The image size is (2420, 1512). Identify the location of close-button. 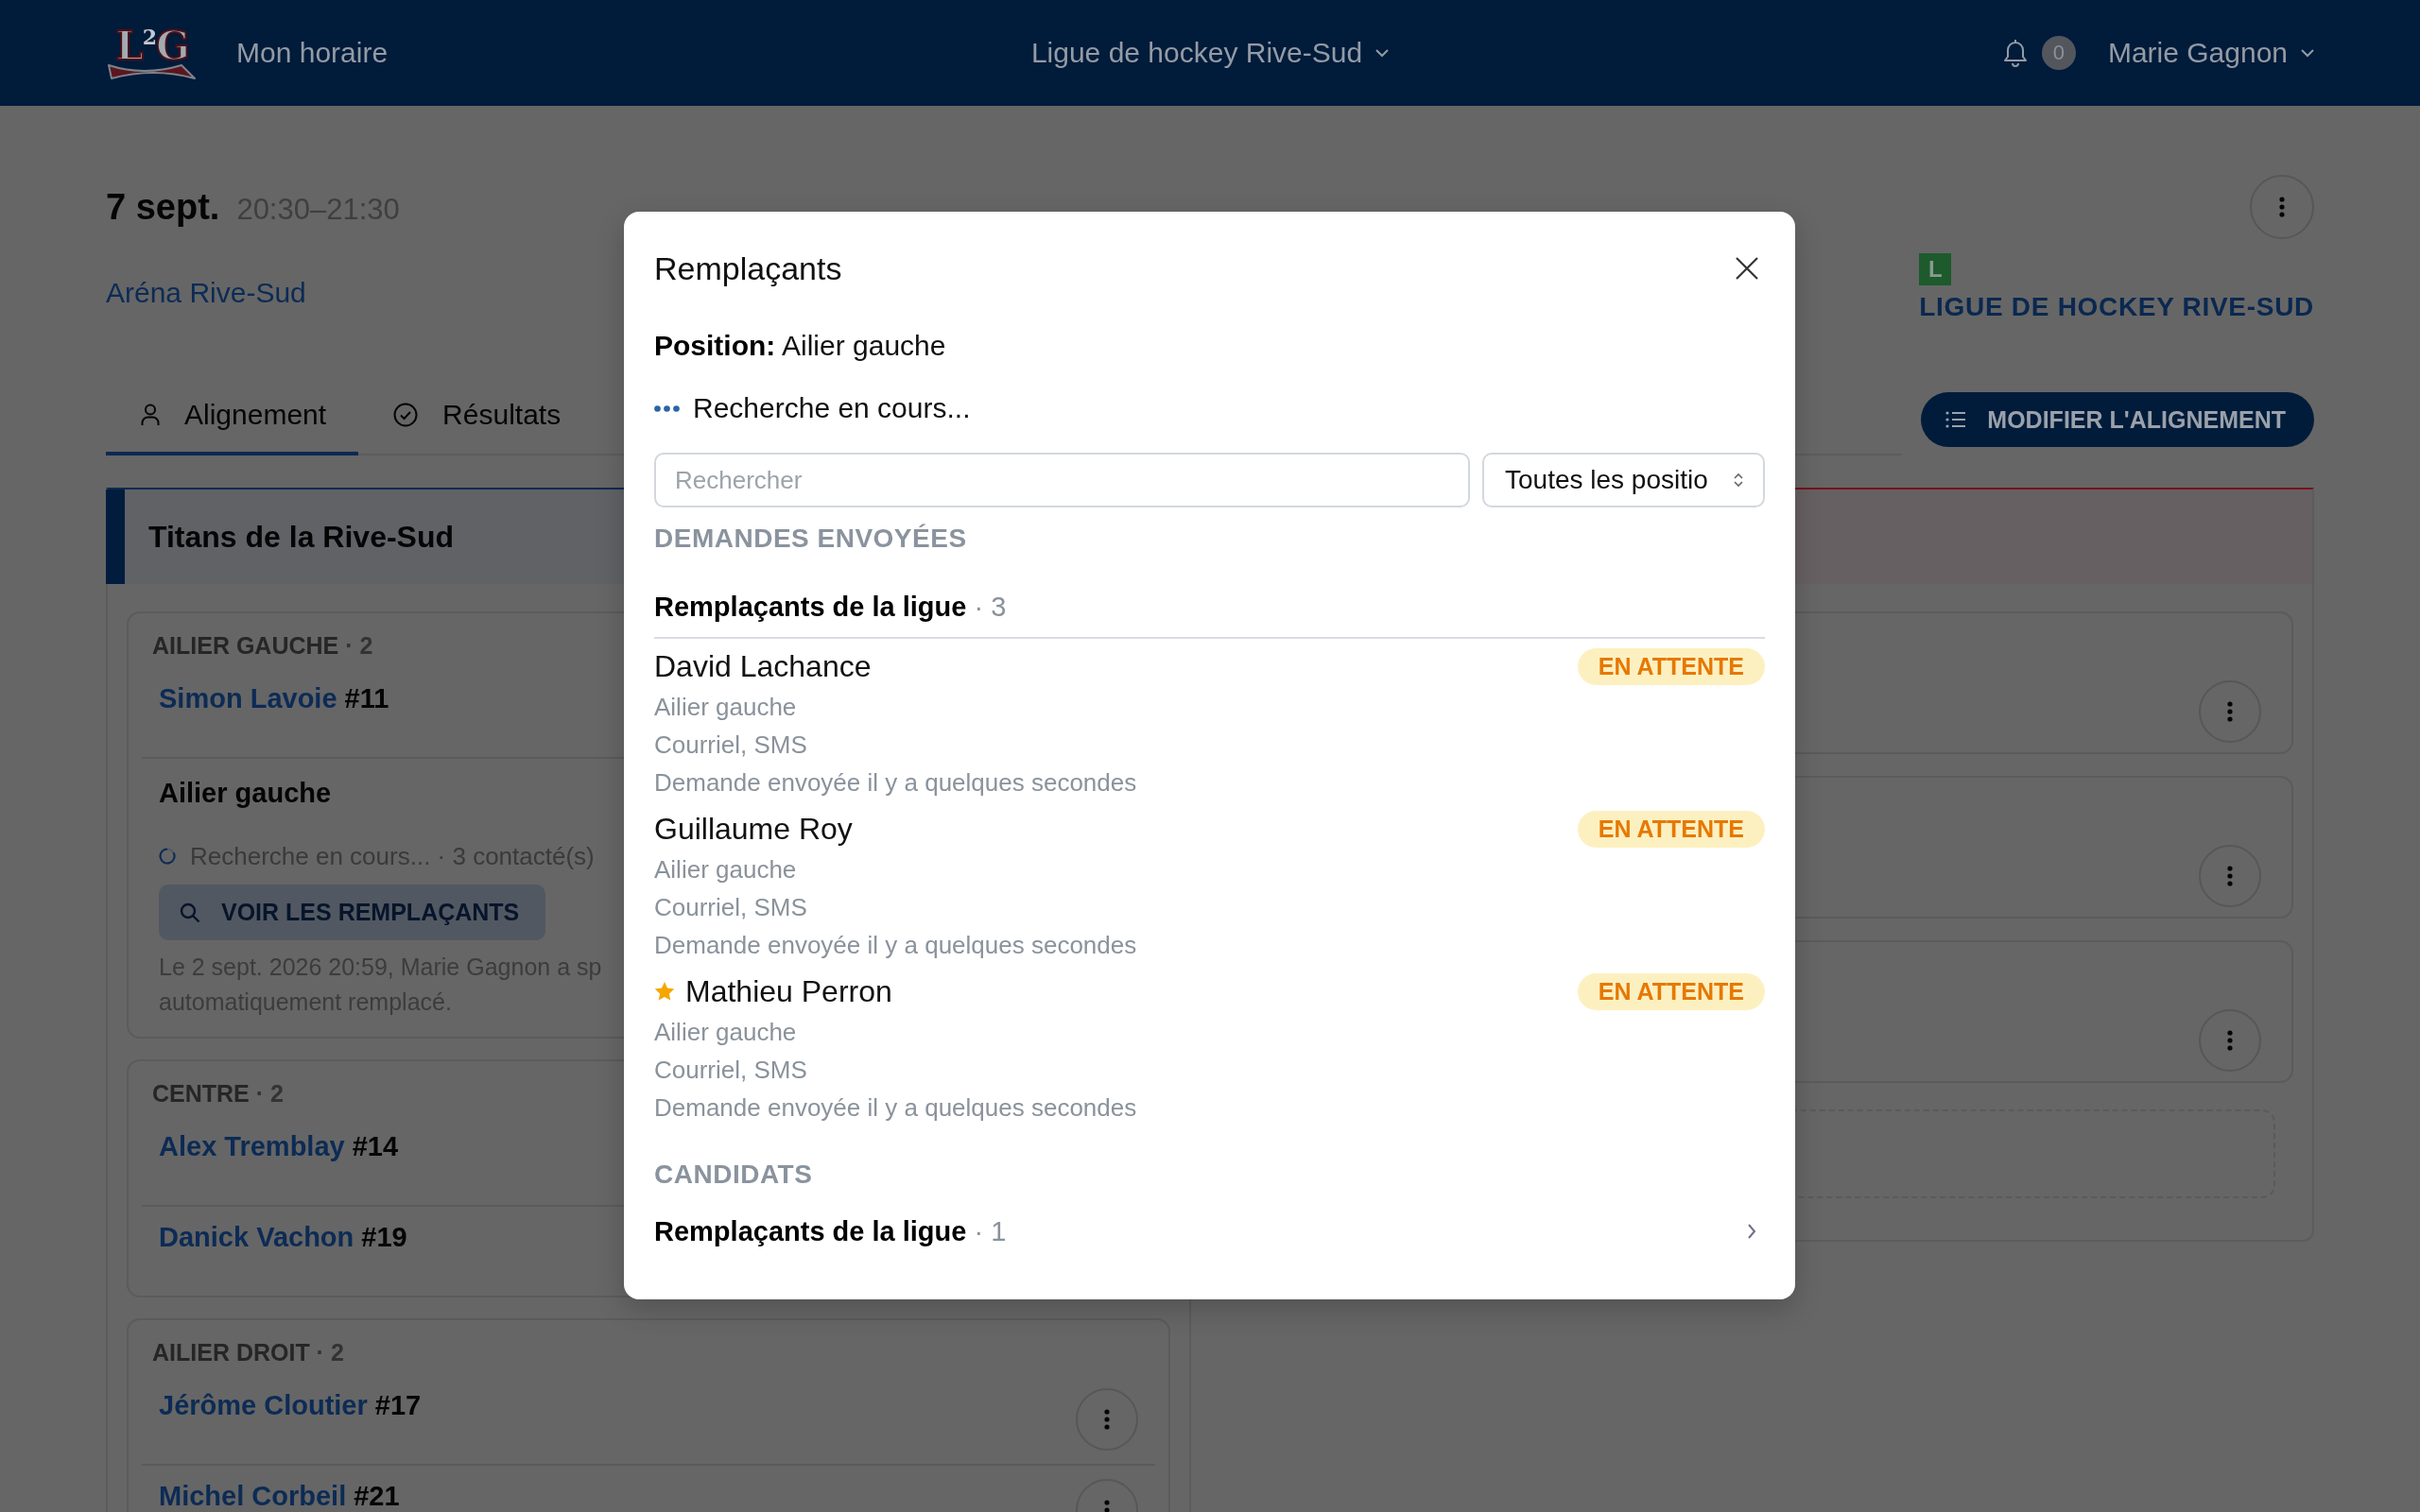
(1747, 268).